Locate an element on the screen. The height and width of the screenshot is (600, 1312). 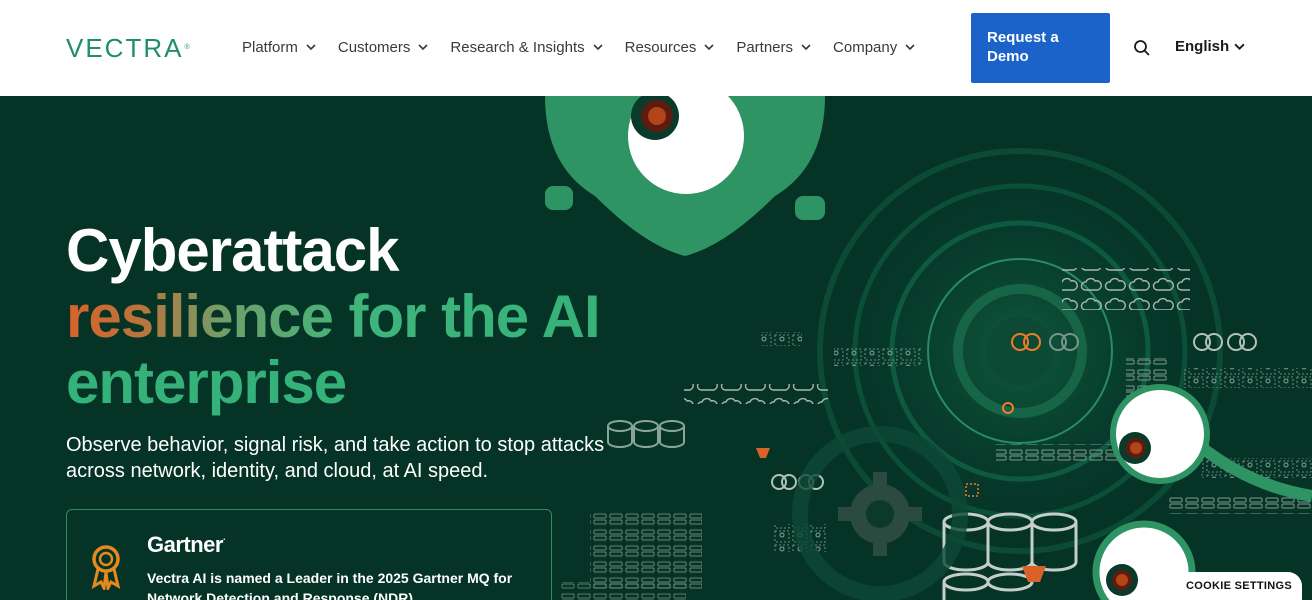
nav-item-research-insights: Research & Insights is located at coordinates (526, 47).